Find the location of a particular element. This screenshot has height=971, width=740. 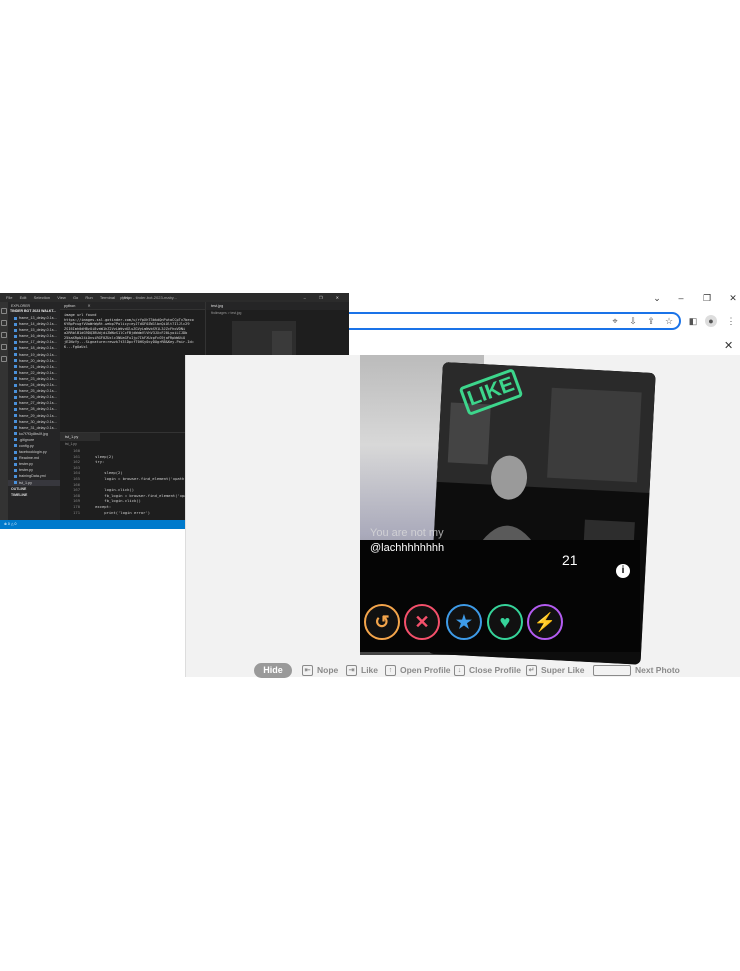

hint-next-photo: Next Photo is located at coordinates (636, 671).